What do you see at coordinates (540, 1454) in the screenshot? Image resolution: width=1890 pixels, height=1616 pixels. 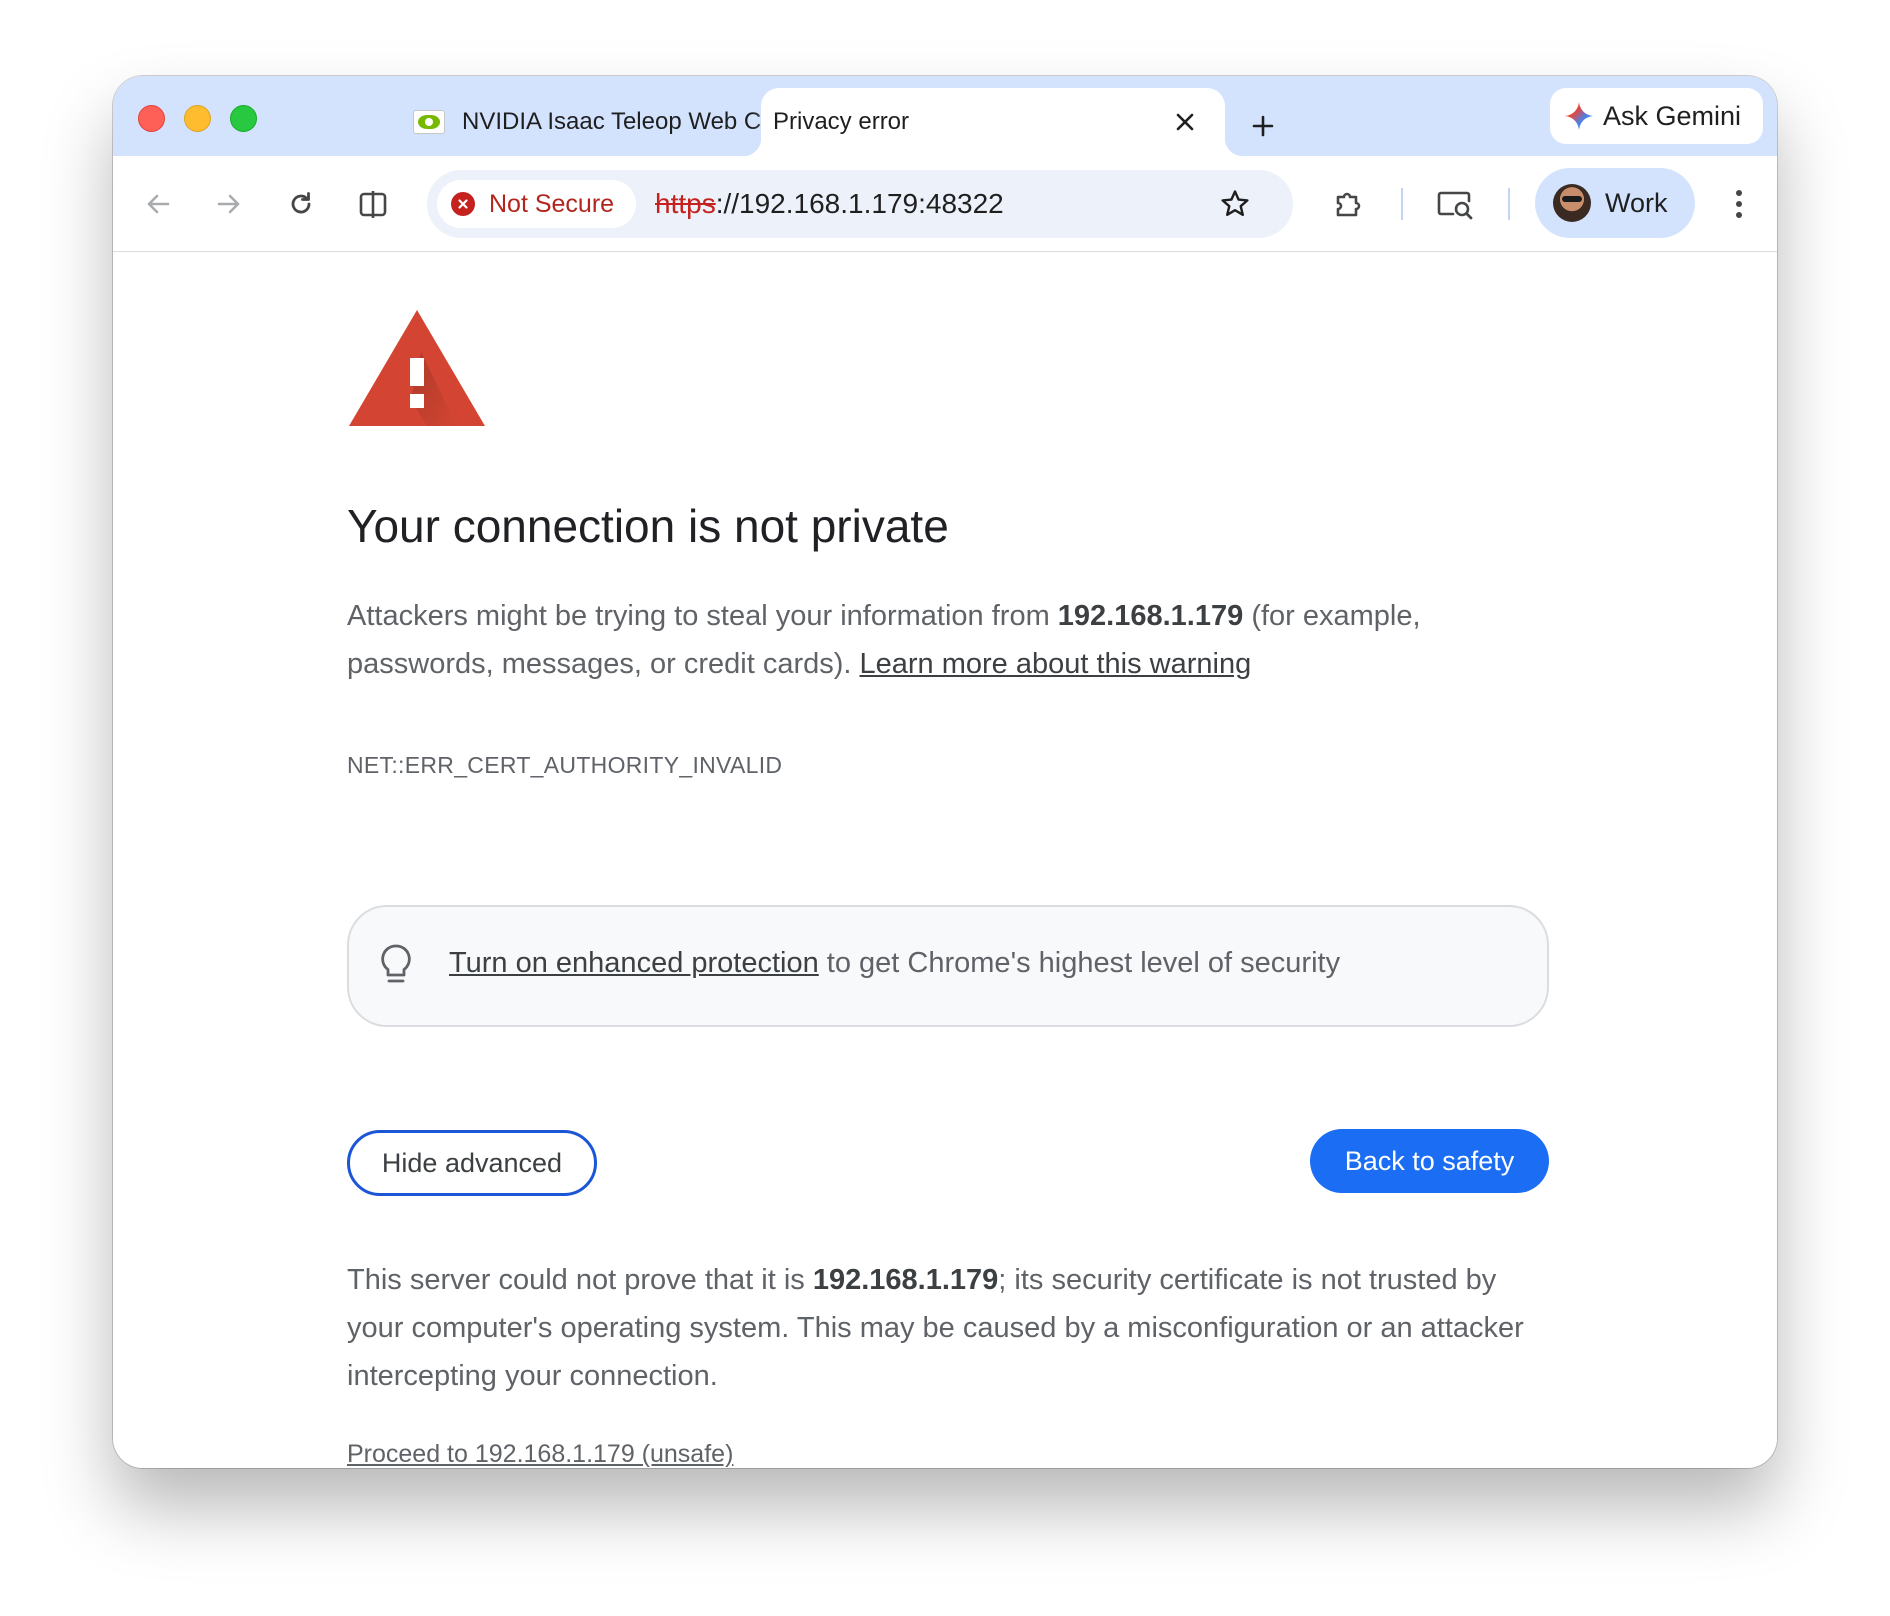 I see `proceed-unsafe-link: Proceed to 192.168.1.179 (unsafe)` at bounding box center [540, 1454].